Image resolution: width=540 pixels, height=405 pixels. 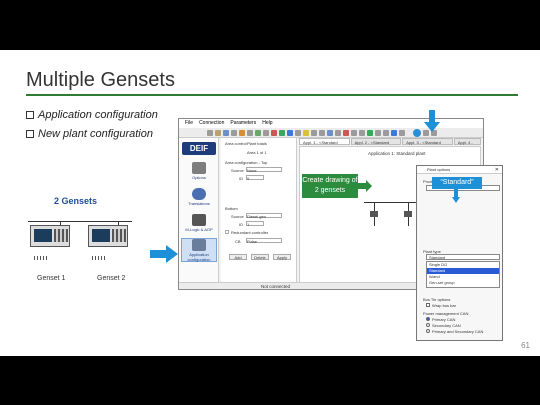 I want to click on tab-plant-totals: Plant totals, so click(x=257, y=143).